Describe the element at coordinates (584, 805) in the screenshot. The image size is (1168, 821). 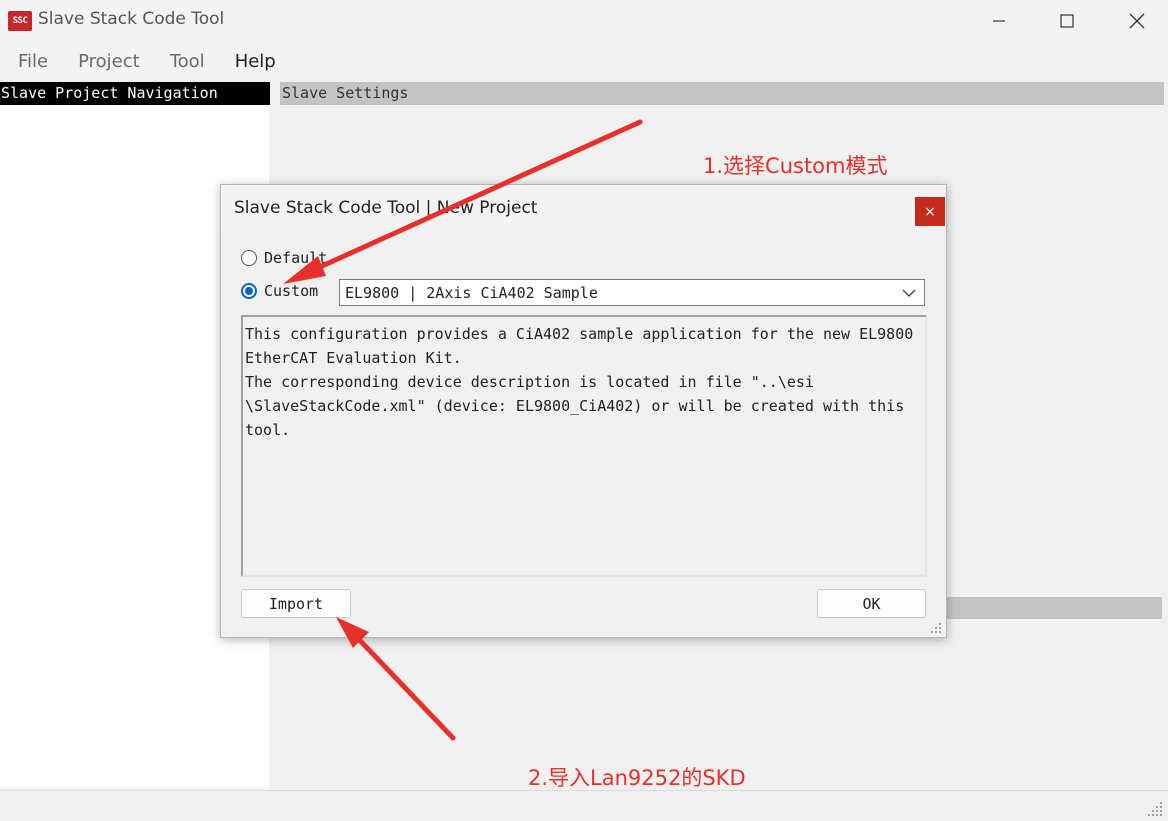
I see `status-bar` at that location.